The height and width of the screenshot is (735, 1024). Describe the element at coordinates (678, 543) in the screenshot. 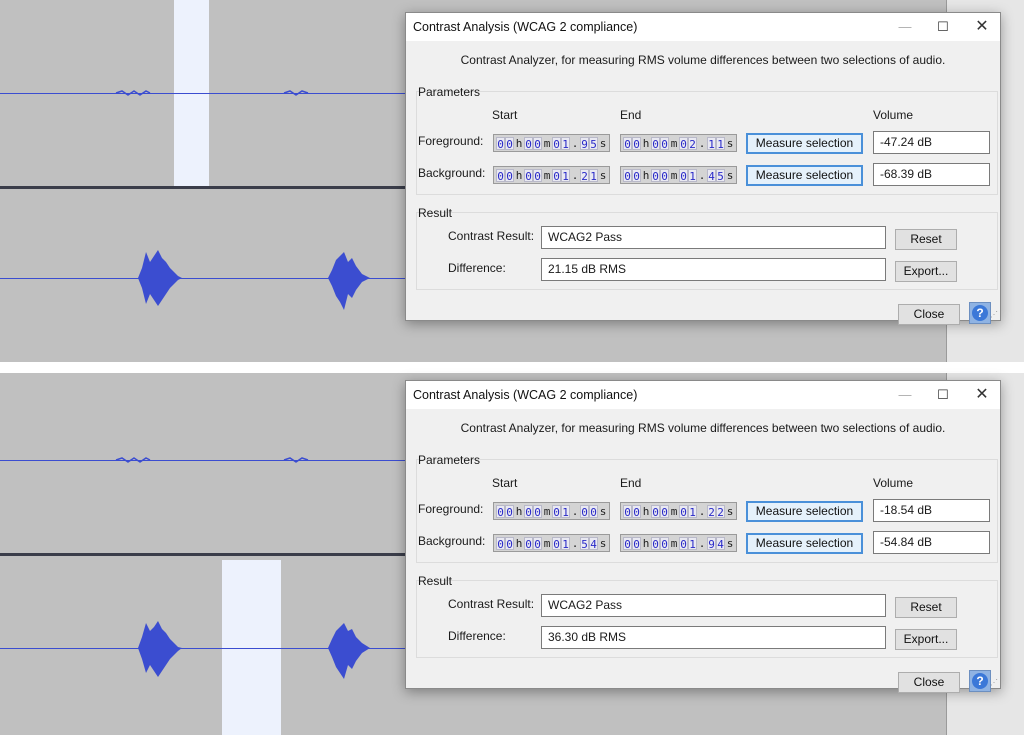

I see `background-end-time: 00h00m01.94s` at that location.